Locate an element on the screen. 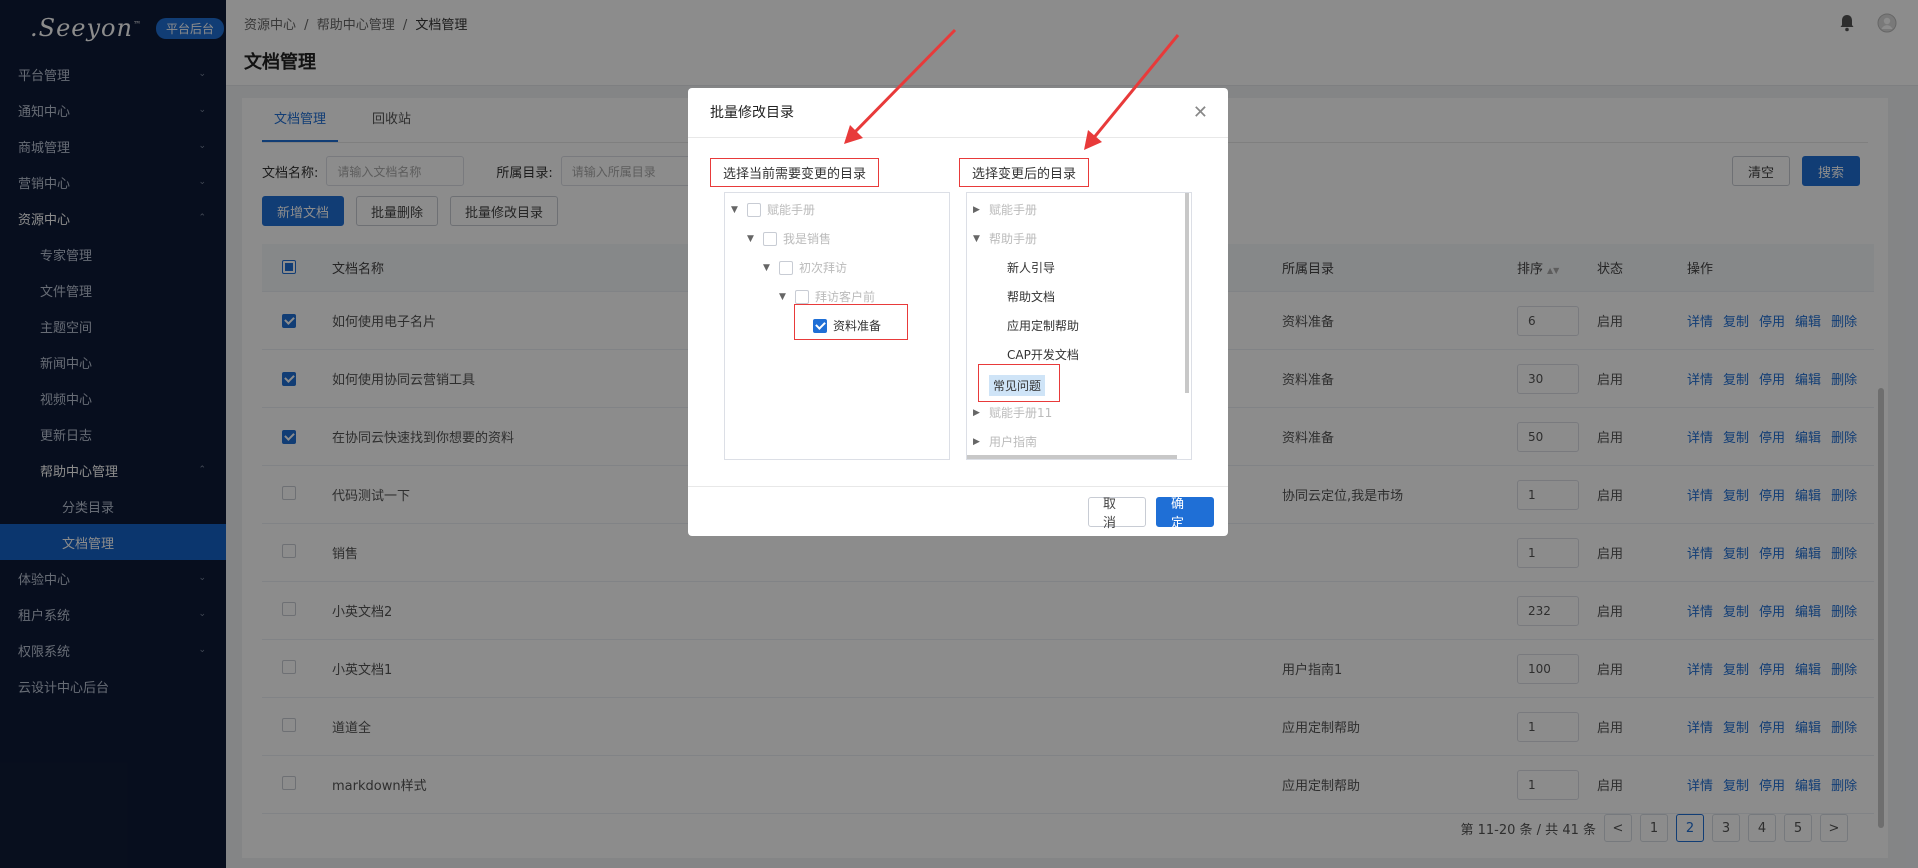  annotation-arrow-right is located at coordinates (1135, 87).